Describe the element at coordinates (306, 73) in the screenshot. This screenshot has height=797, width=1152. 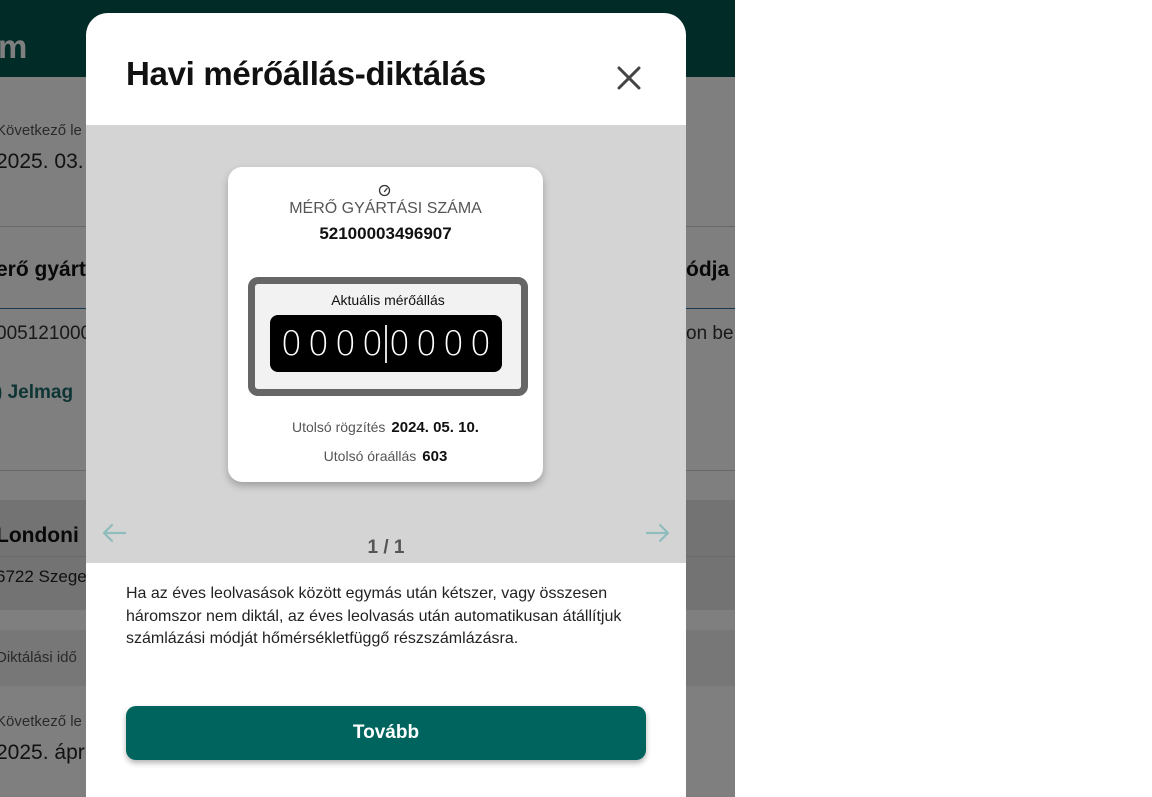
I see `modal-title: Havi mérőállás-diktálás` at that location.